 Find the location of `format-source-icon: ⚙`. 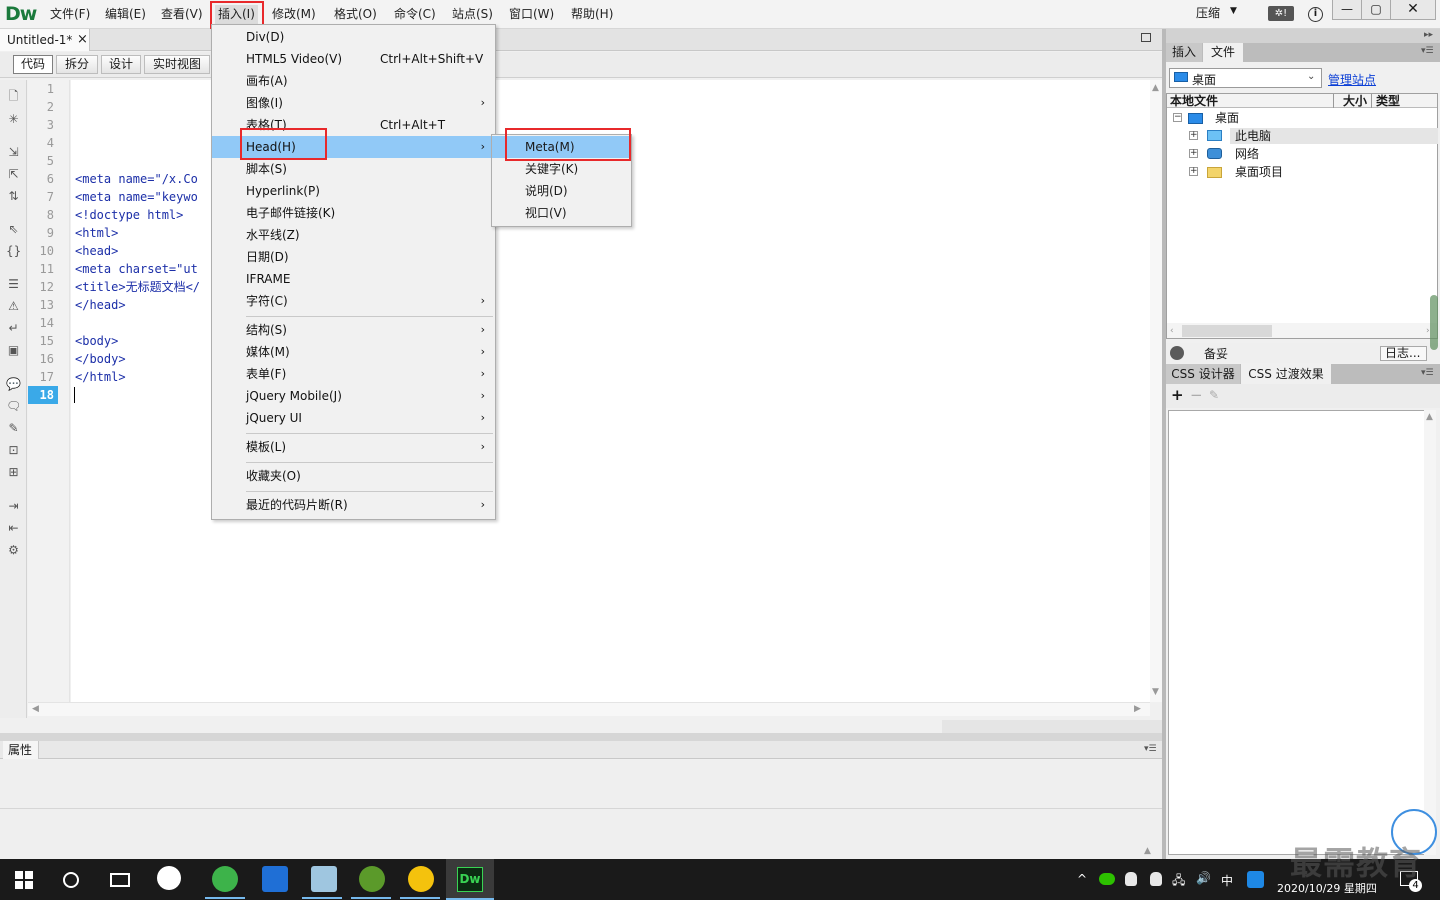

format-source-icon: ⚙ is located at coordinates (13, 550).